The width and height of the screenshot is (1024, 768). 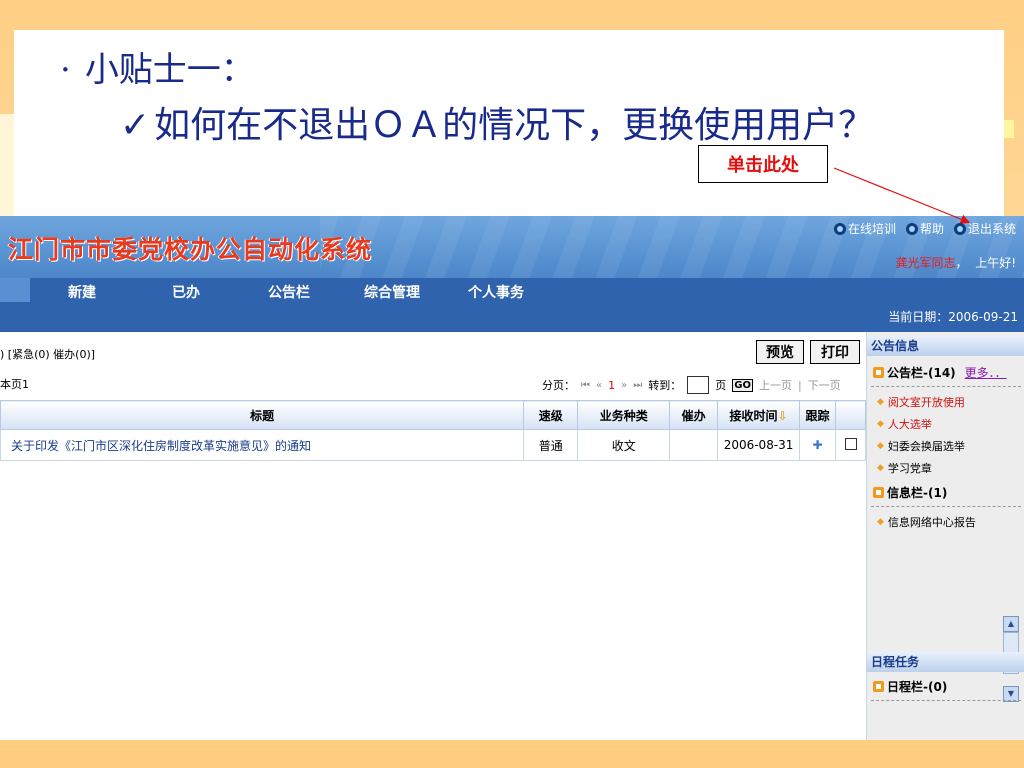 What do you see at coordinates (945, 346) in the screenshot?
I see `notice-head: 公告信息` at bounding box center [945, 346].